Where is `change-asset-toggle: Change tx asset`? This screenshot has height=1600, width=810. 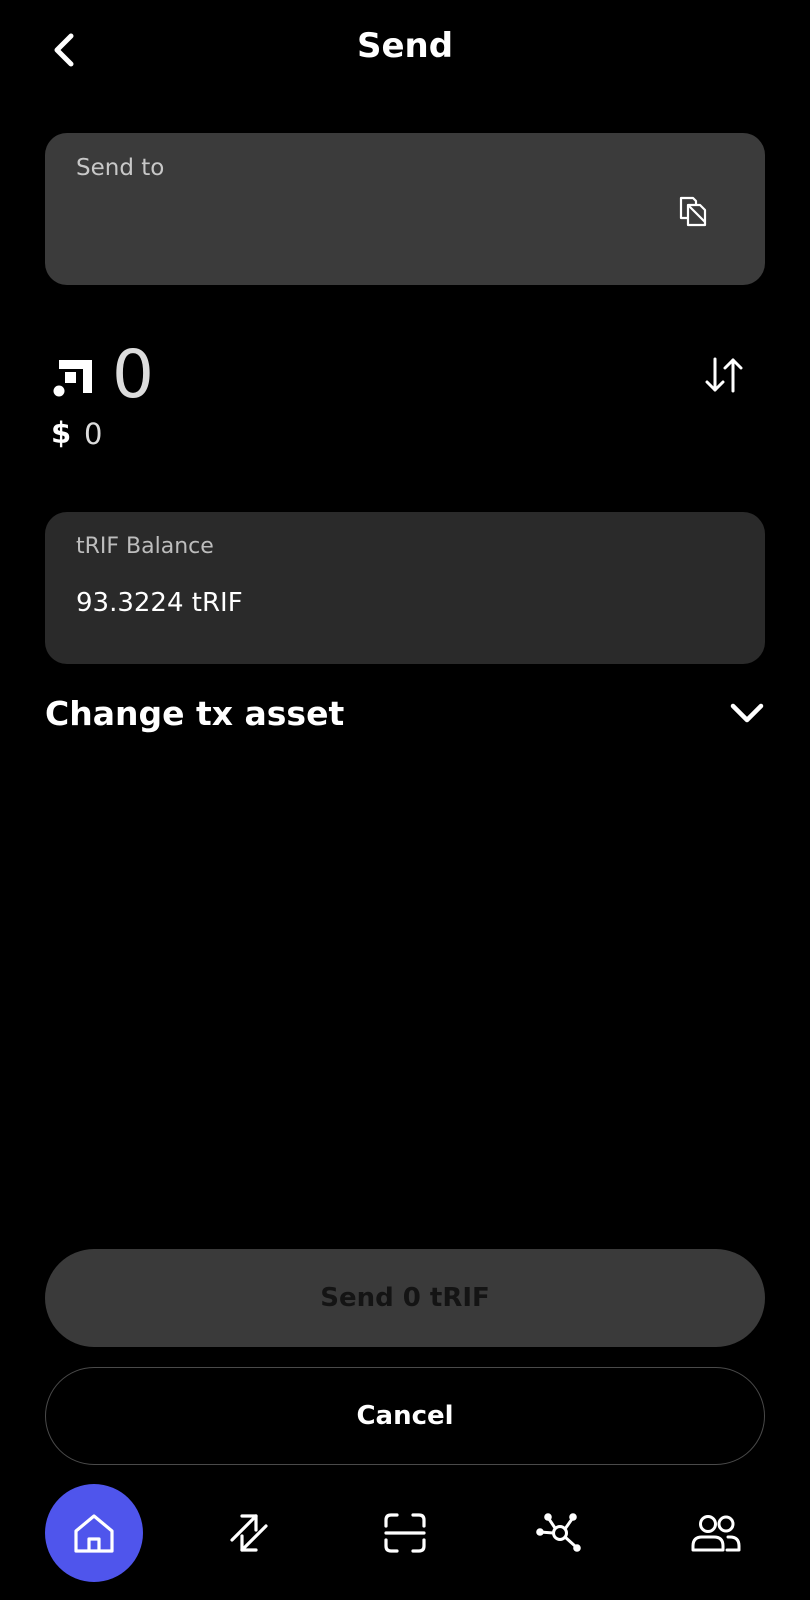
change-asset-toggle: Change tx asset is located at coordinates (405, 714).